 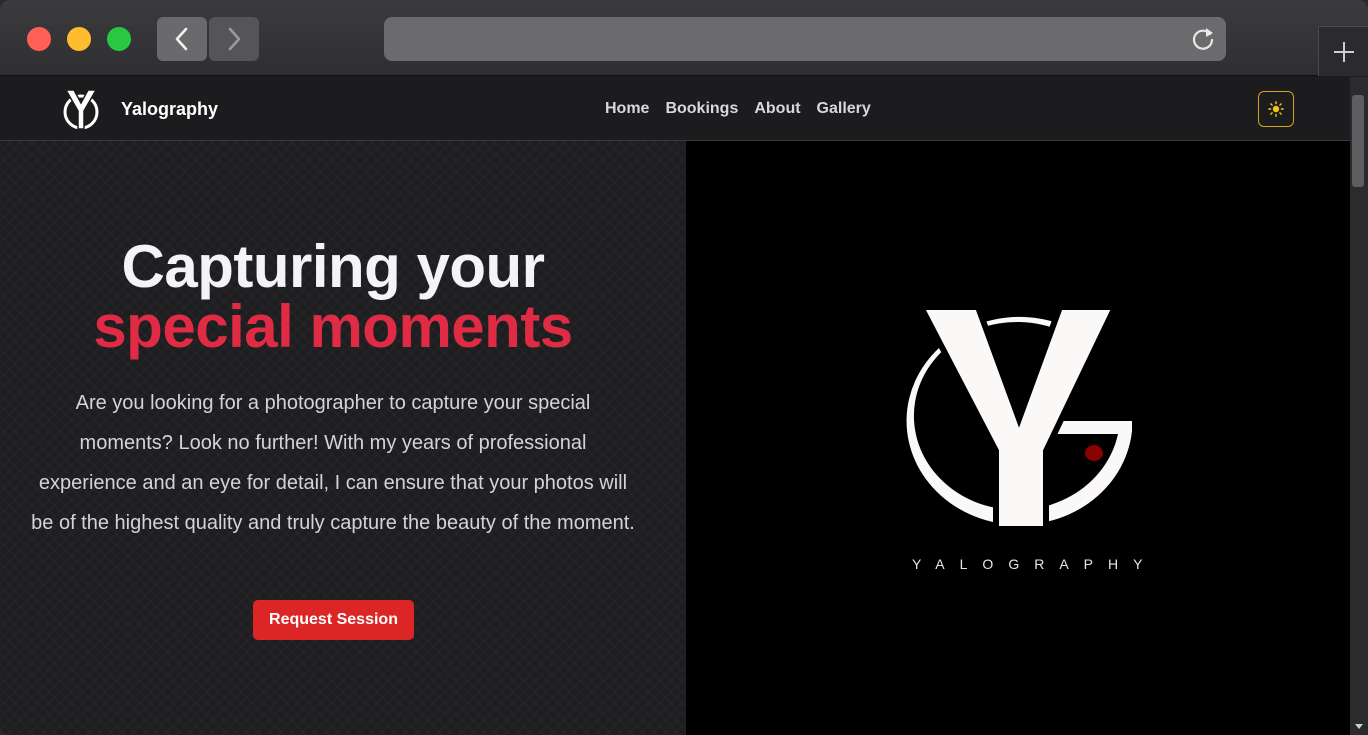 What do you see at coordinates (81, 110) in the screenshot?
I see `brand-logo` at bounding box center [81, 110].